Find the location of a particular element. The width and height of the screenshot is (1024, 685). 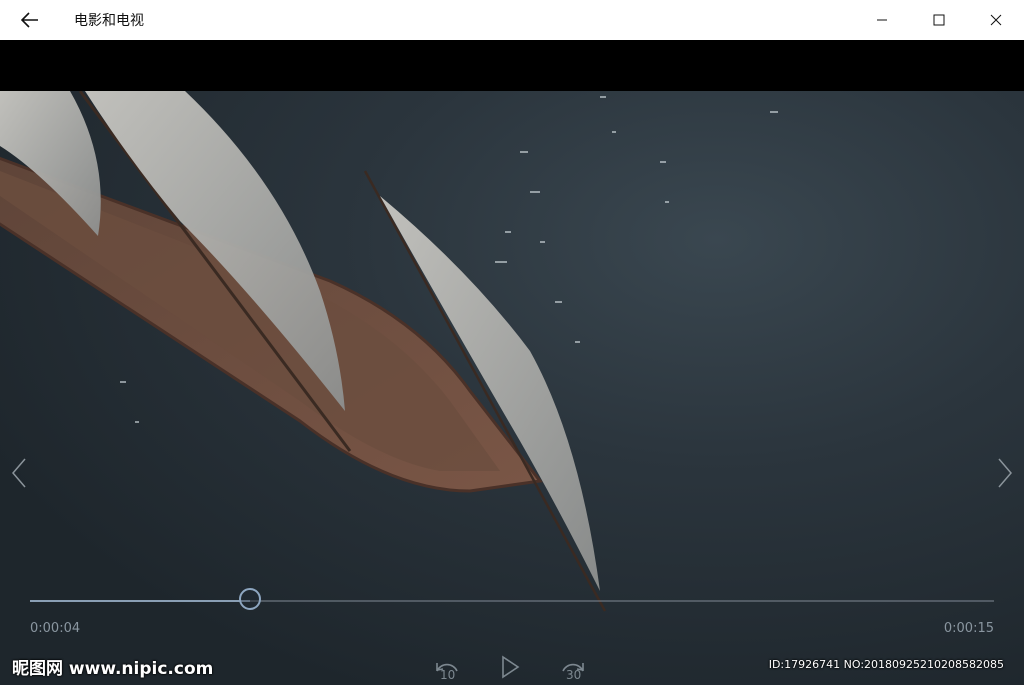

arrow-left-icon is located at coordinates (29, 20).